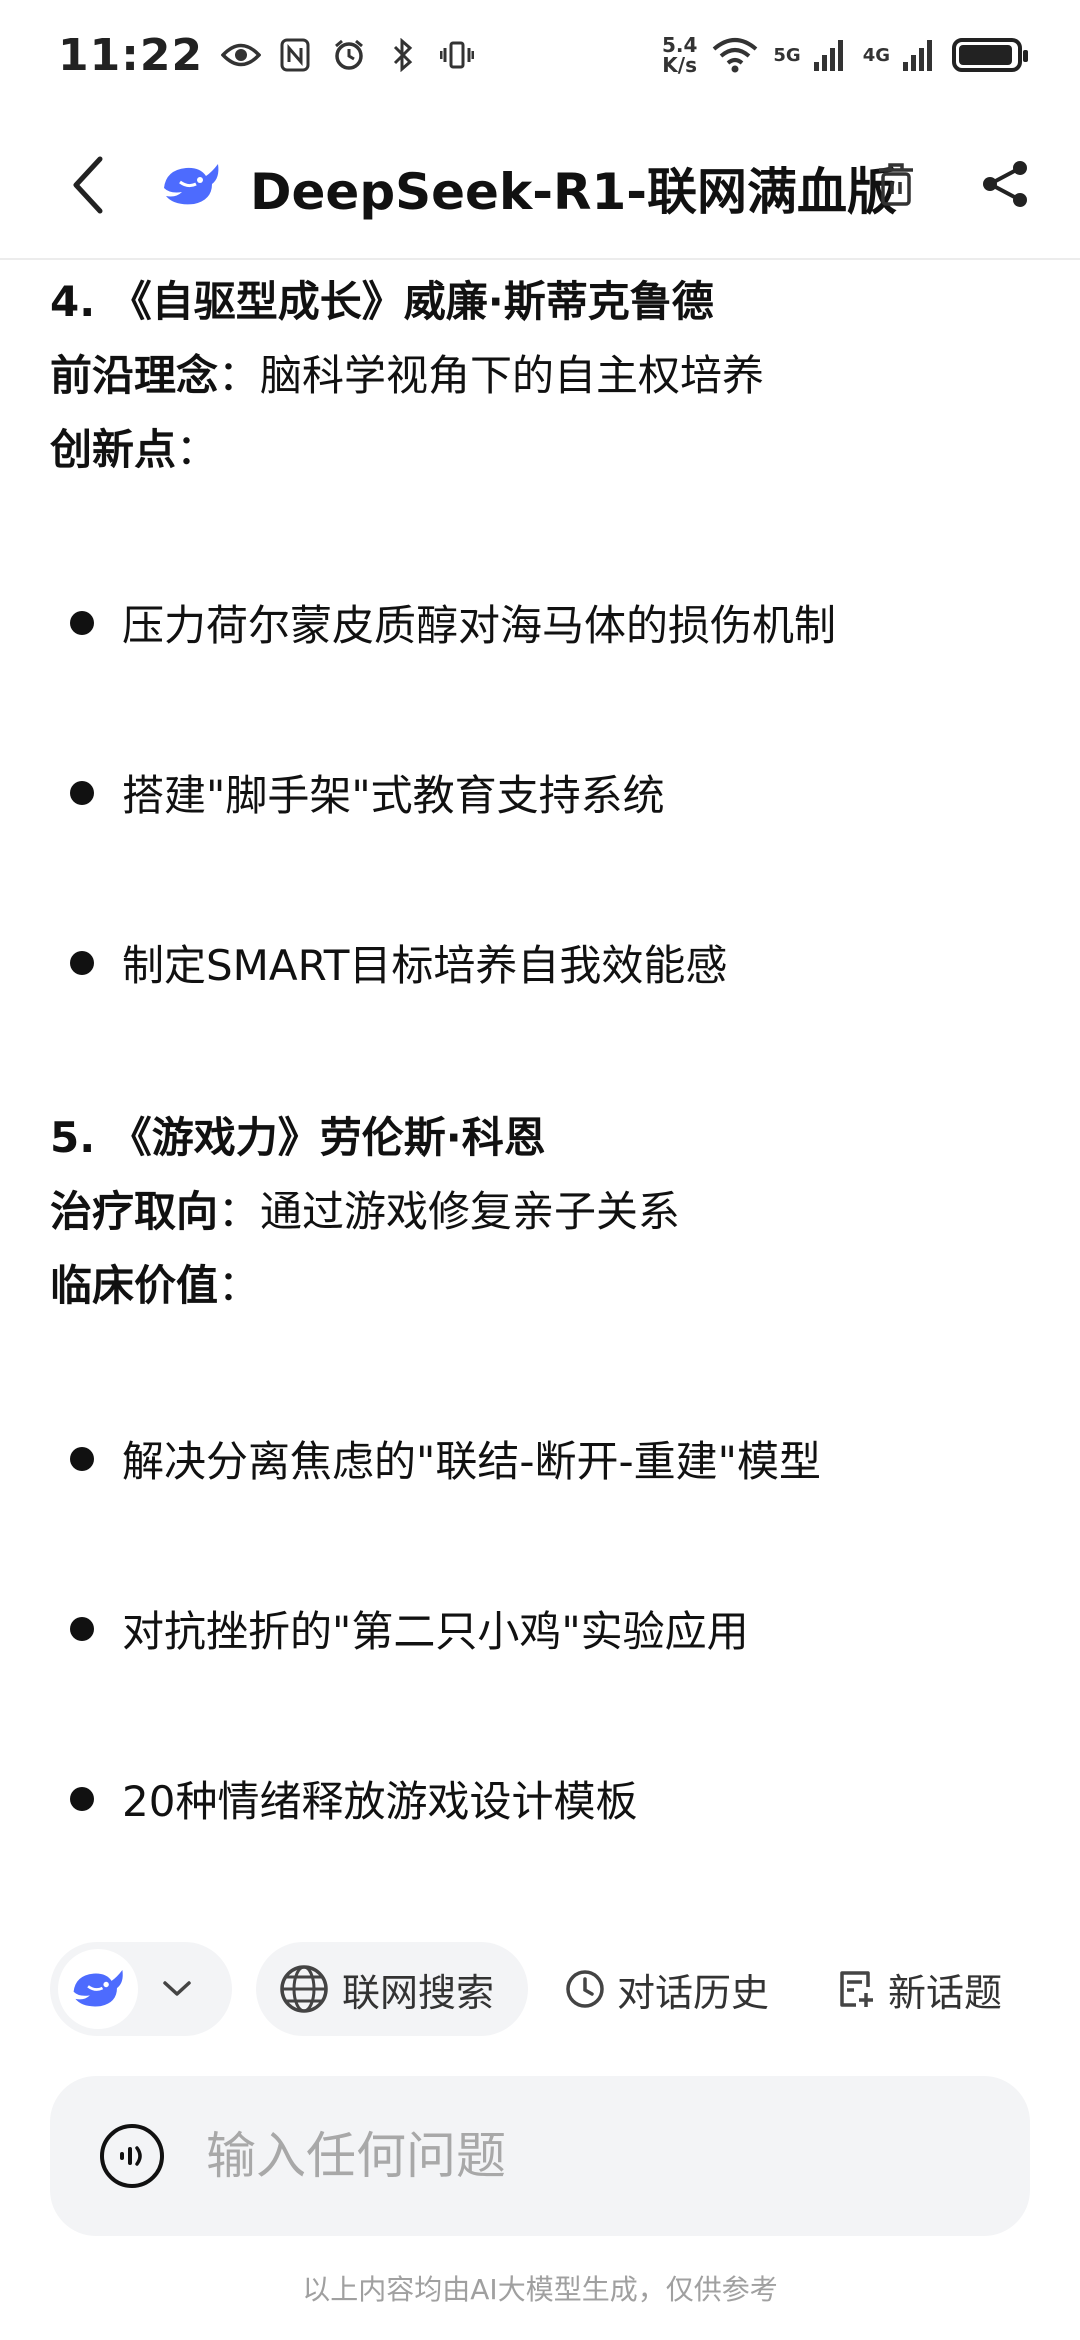 Image resolution: width=1080 pixels, height=2340 pixels. What do you see at coordinates (298, 1137) in the screenshot?
I see `section-5-heading: 5. 《游戏力》劳伦斯·科恩` at bounding box center [298, 1137].